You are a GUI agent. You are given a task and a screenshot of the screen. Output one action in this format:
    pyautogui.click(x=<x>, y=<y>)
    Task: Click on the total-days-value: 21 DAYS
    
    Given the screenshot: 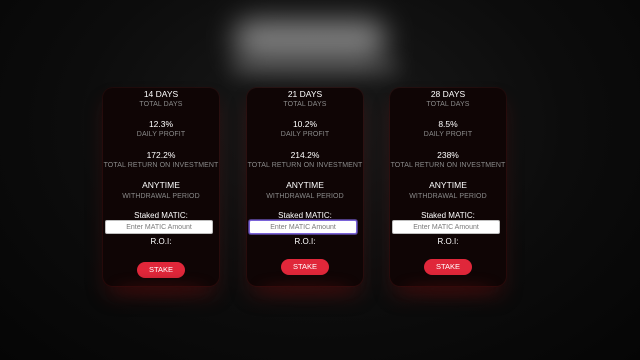 What is the action you would take?
    pyautogui.click(x=305, y=94)
    